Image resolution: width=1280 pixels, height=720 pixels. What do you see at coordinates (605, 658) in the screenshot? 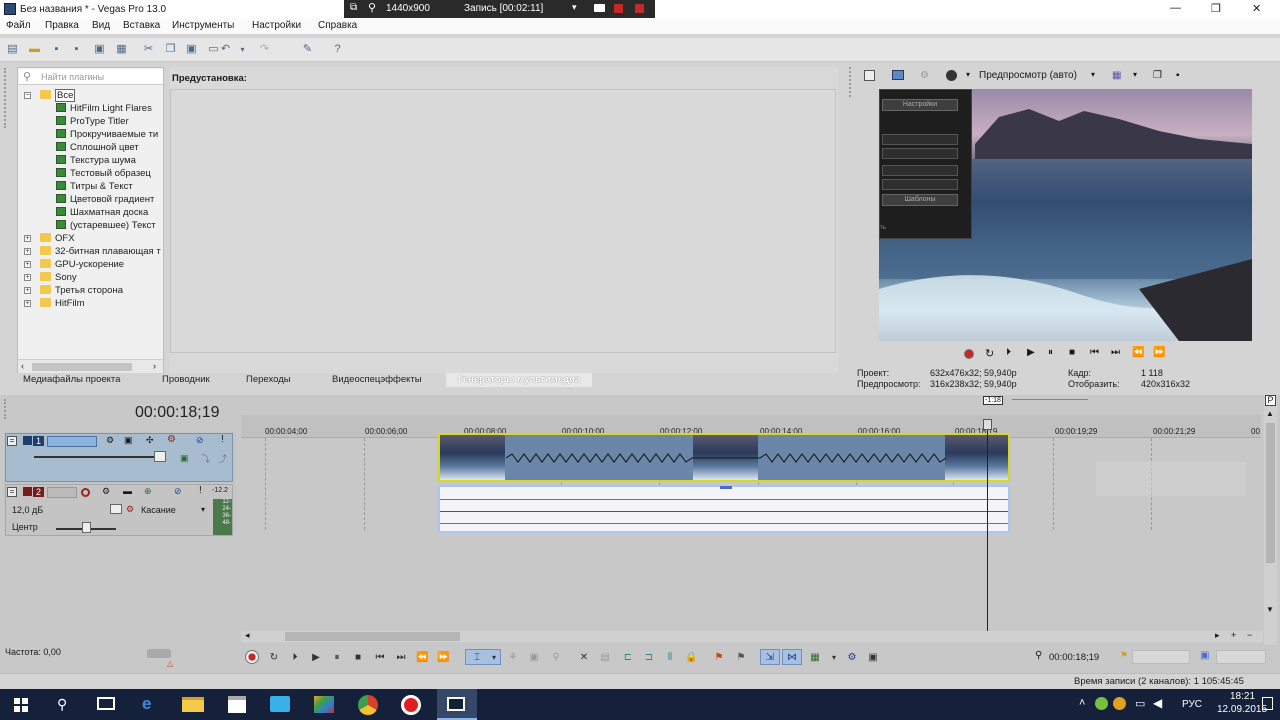
I see `trim-icon: ▤` at bounding box center [605, 658].